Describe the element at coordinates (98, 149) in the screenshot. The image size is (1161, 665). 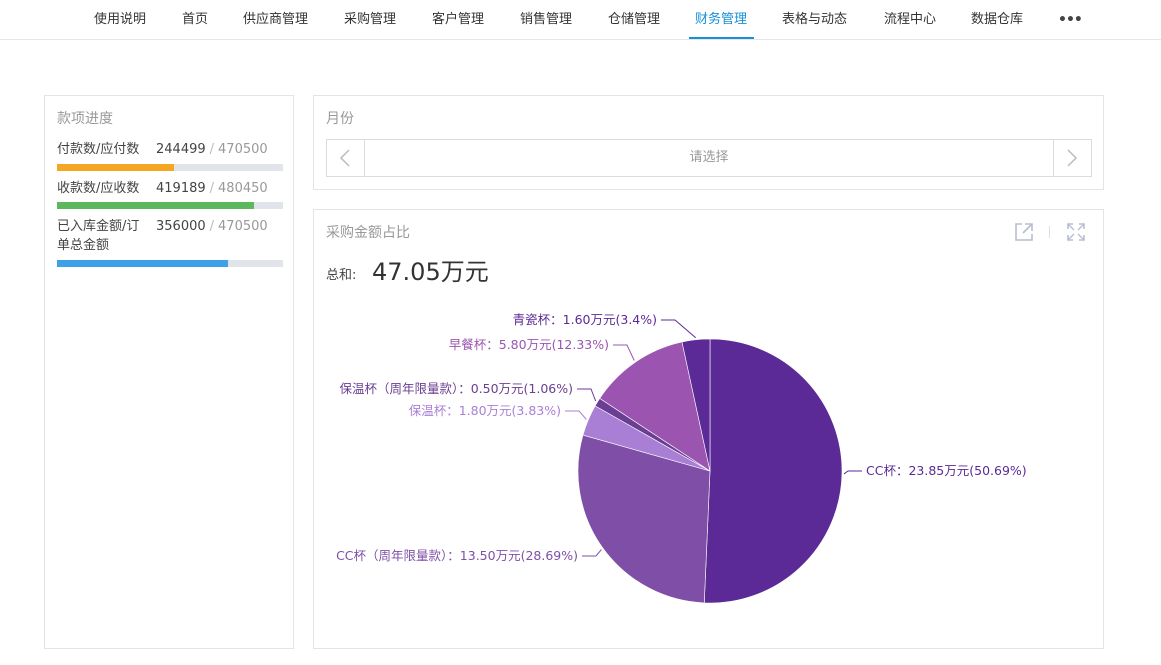
I see `progress-label-payable: 付款数/应付数` at that location.